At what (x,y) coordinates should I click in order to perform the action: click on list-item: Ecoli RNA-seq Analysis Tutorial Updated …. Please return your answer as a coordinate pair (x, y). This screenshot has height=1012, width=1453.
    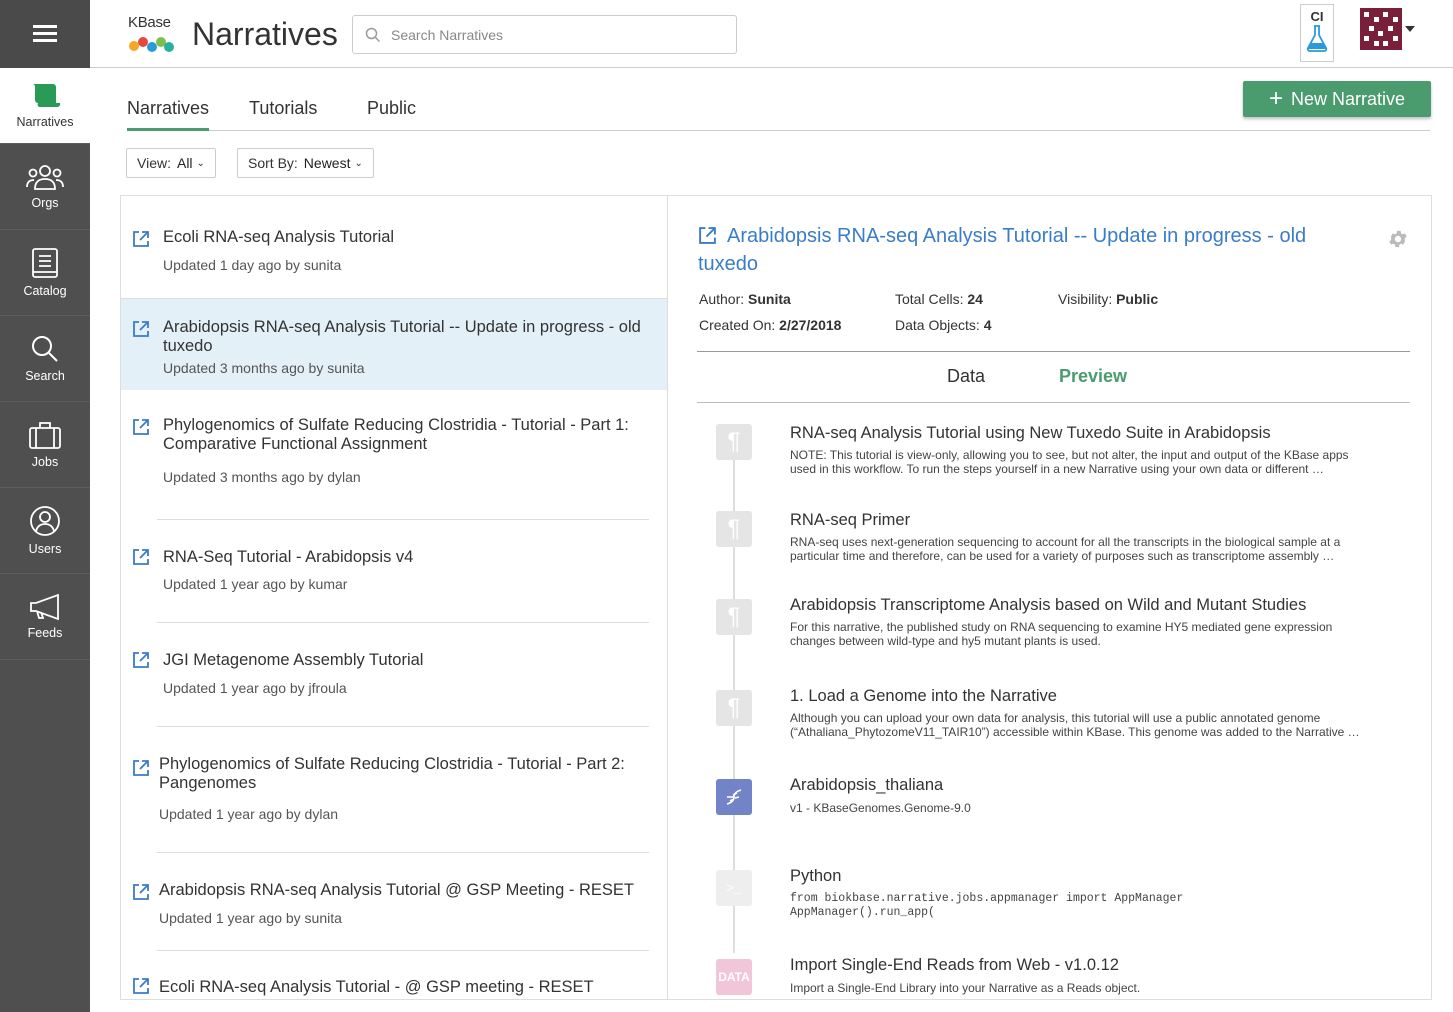
    Looking at the image, I should click on (394, 247).